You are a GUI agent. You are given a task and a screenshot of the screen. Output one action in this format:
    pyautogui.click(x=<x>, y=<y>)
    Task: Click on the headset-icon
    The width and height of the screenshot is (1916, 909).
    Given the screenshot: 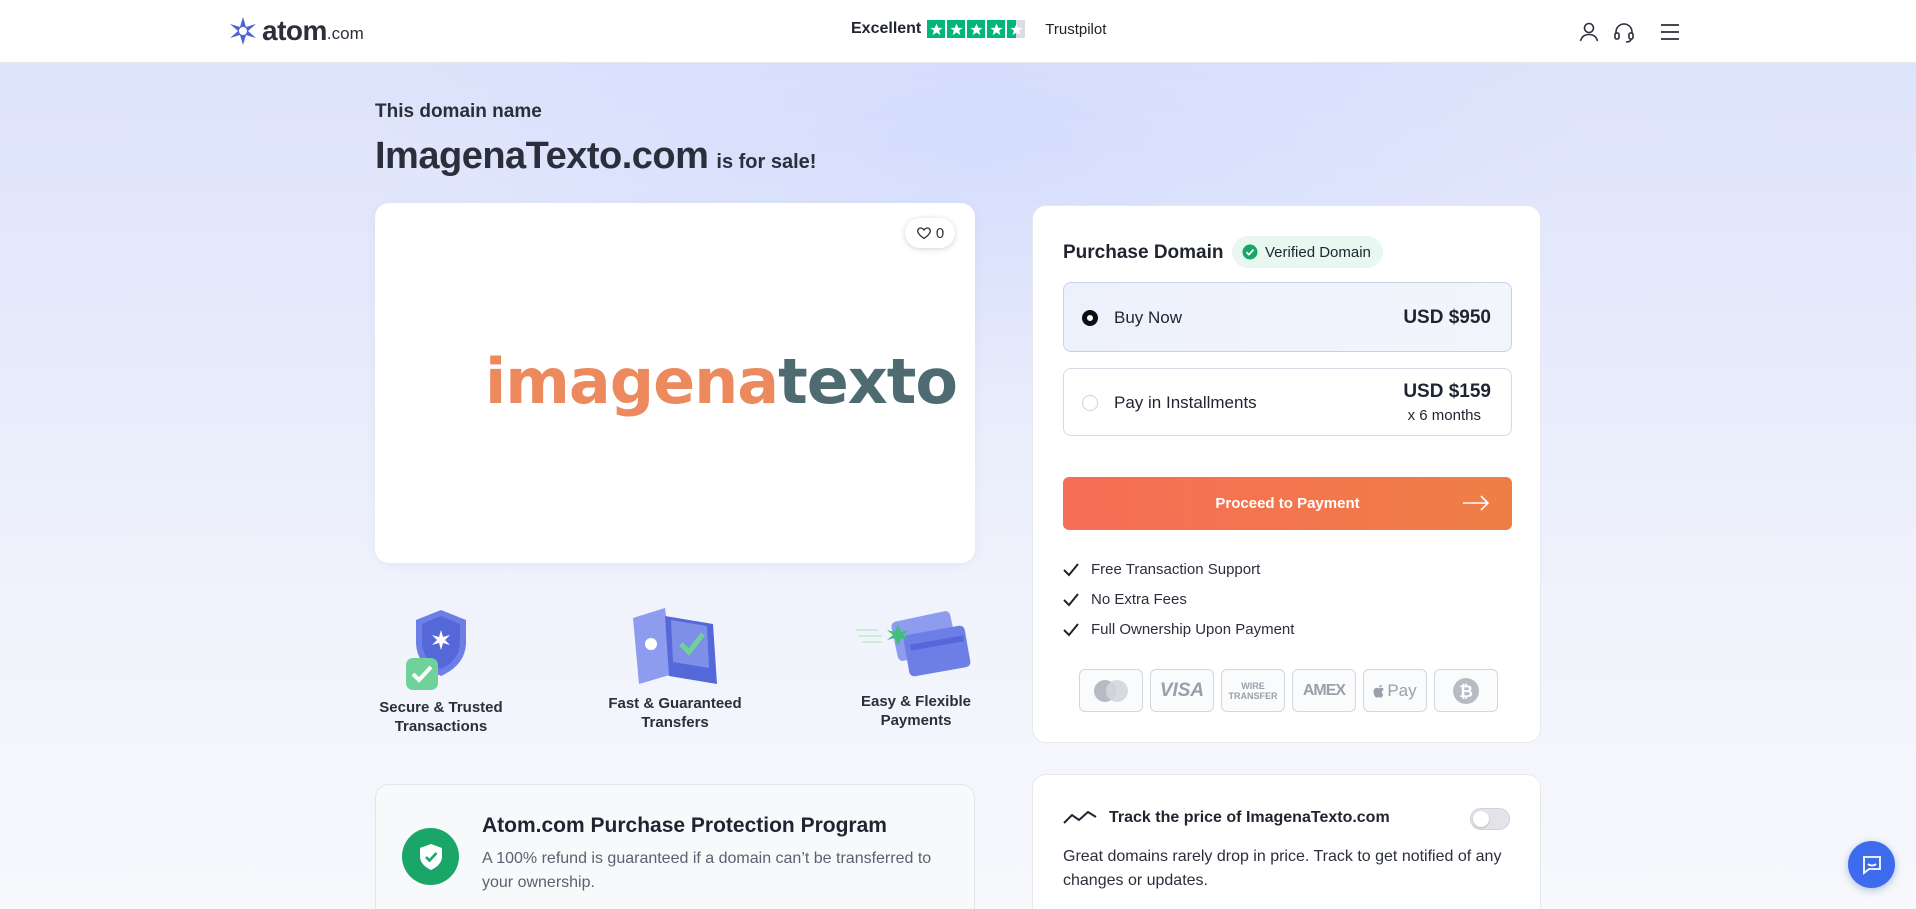 What is the action you would take?
    pyautogui.click(x=1624, y=32)
    